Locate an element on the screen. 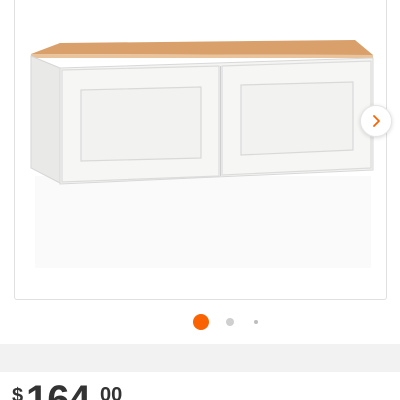  carousel-dots is located at coordinates (200, 322).